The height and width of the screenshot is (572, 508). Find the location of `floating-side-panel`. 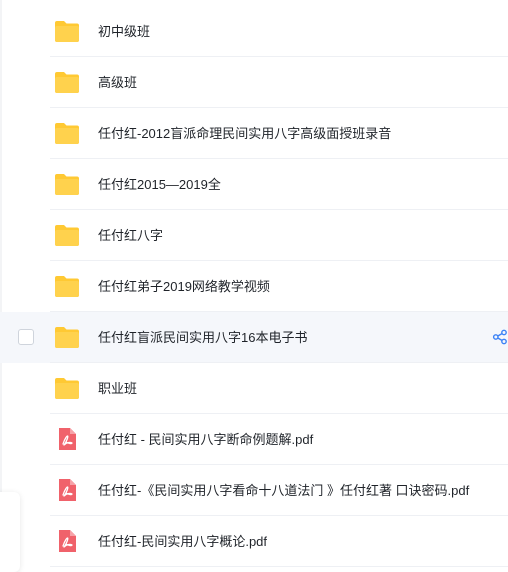

floating-side-panel is located at coordinates (10, 532).